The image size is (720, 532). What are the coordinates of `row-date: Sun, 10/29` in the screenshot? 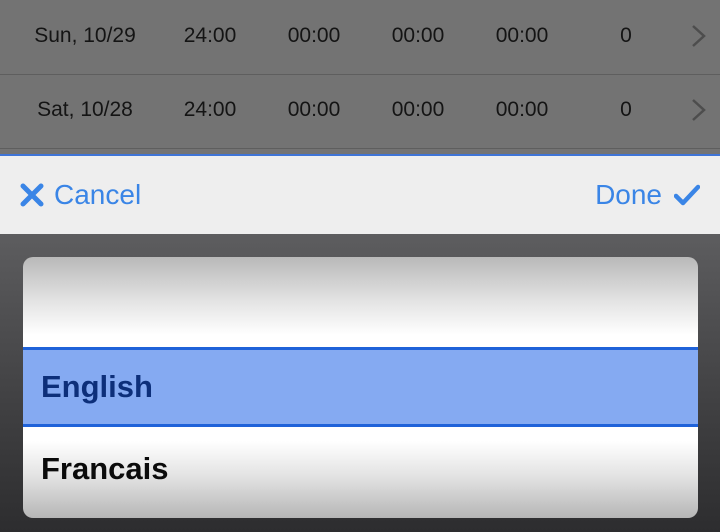 It's located at (85, 35).